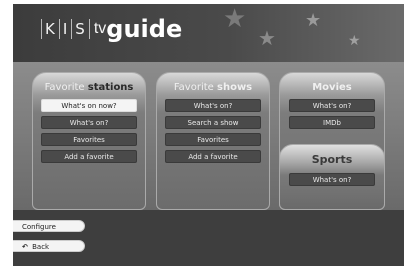 The height and width of the screenshot is (270, 419). What do you see at coordinates (332, 179) in the screenshot?
I see `sports-whats-on-button: What's on?` at bounding box center [332, 179].